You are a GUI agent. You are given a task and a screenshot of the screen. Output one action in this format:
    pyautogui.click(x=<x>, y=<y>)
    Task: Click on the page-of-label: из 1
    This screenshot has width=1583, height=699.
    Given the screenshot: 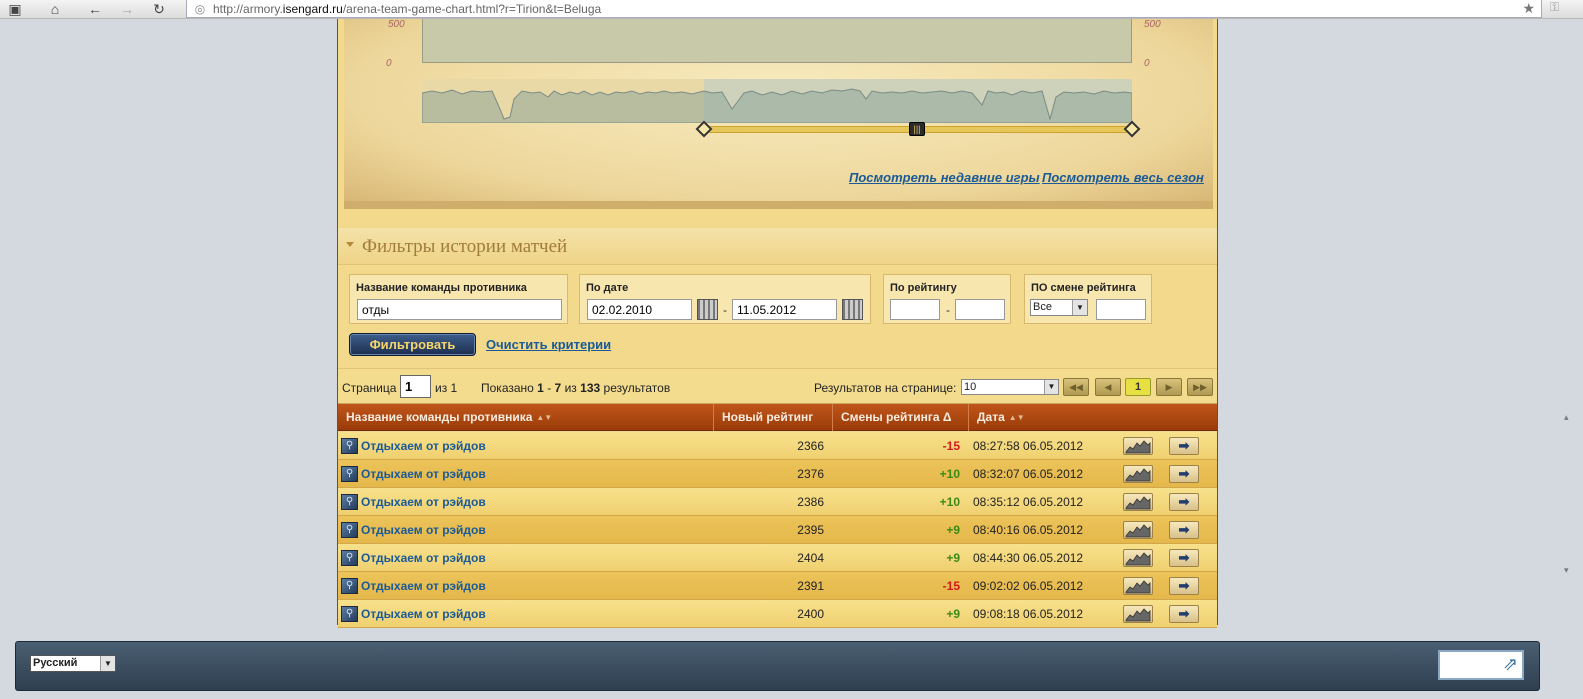 What is the action you would take?
    pyautogui.click(x=446, y=388)
    